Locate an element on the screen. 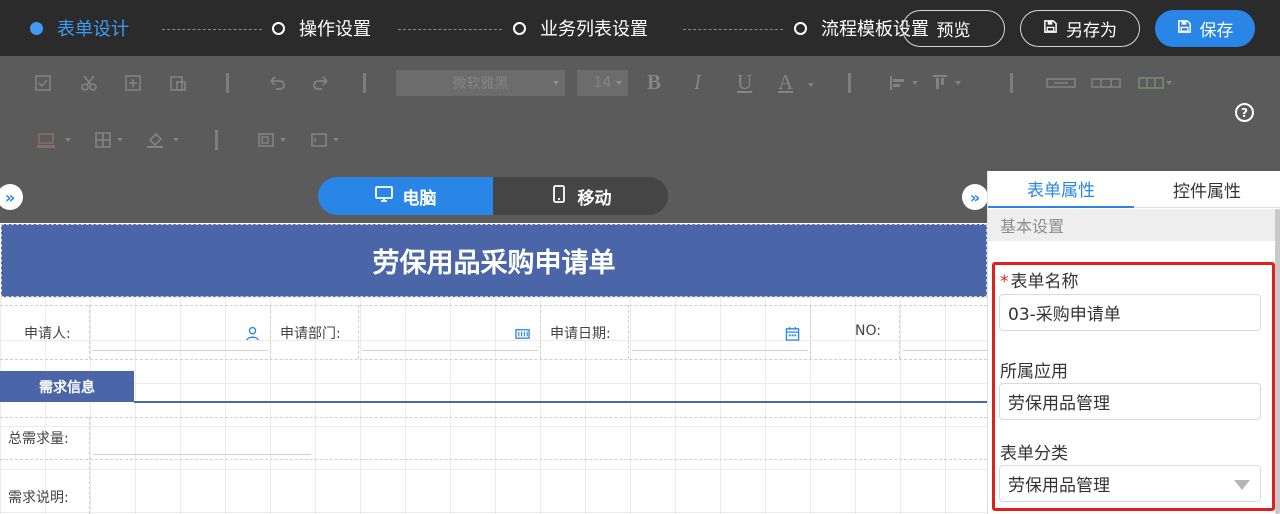 The width and height of the screenshot is (1280, 514). form-name-label: * 表单名称 is located at coordinates (1039, 279).